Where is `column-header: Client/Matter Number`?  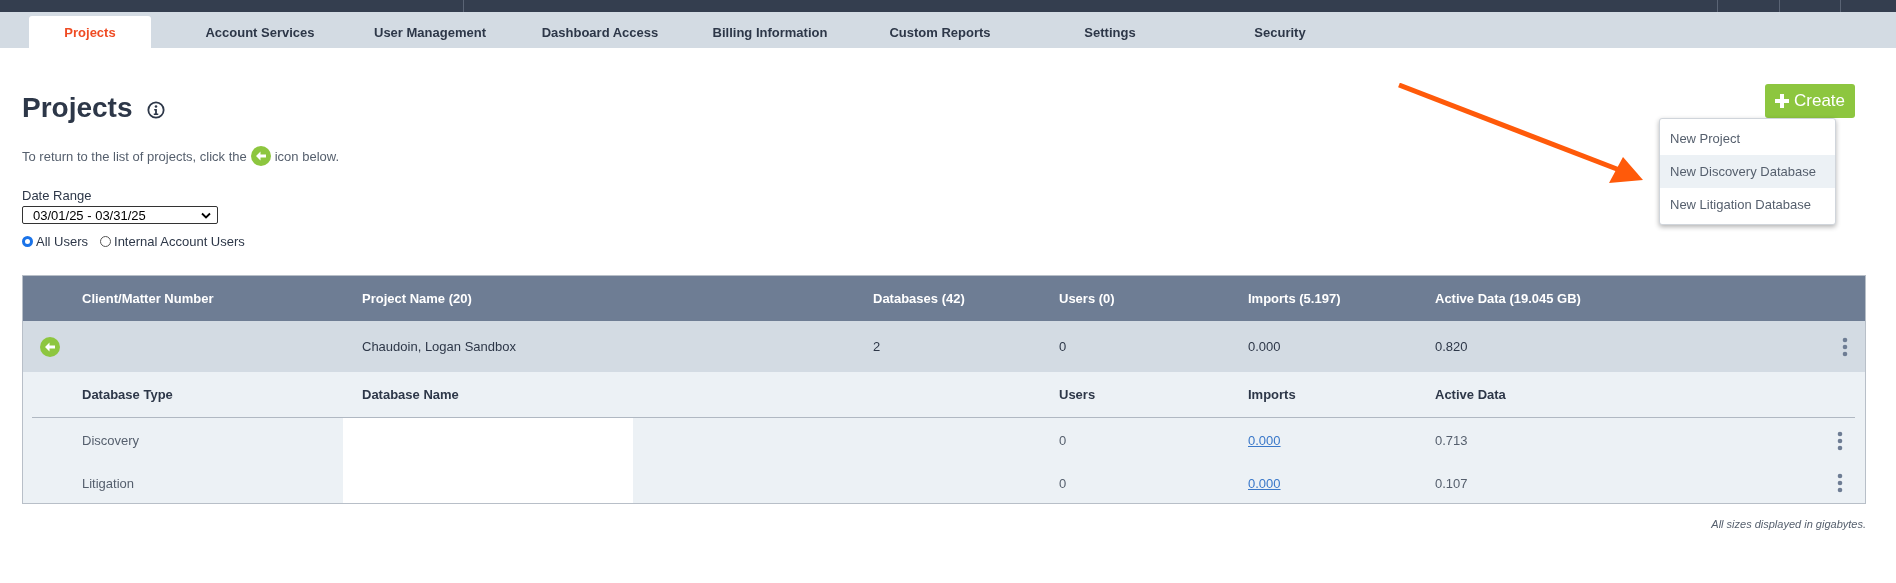
column-header: Client/Matter Number is located at coordinates (148, 298).